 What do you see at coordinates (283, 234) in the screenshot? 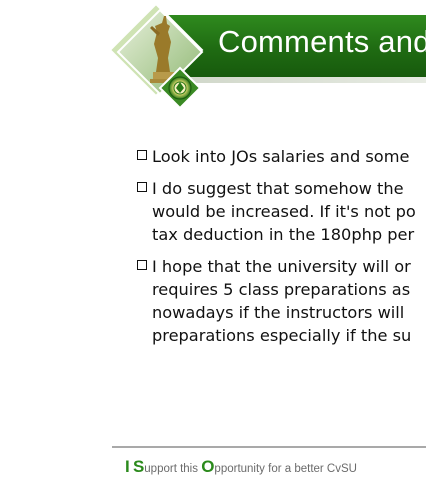
I see `bullet-line: tax deduction in the 180php per` at bounding box center [283, 234].